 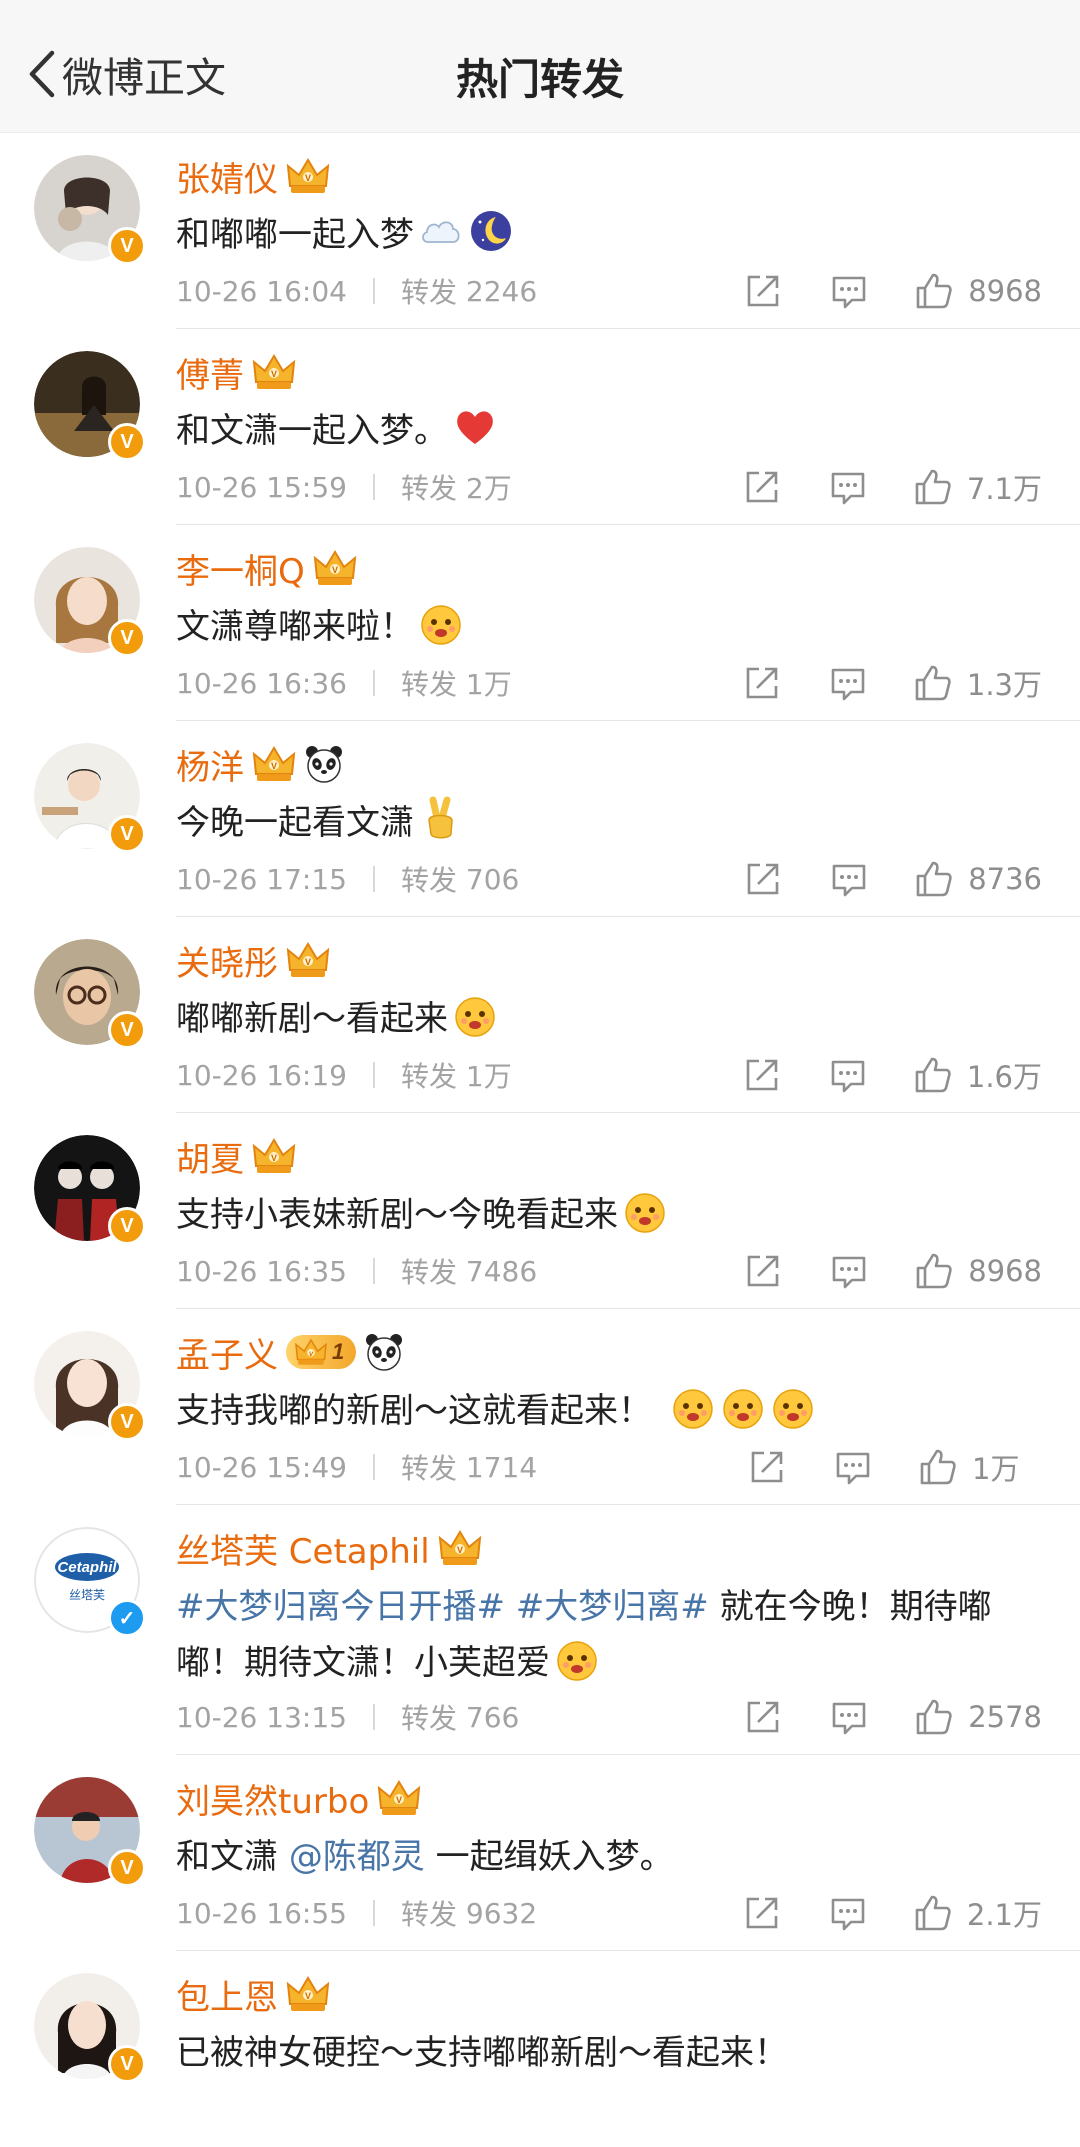 I want to click on avatar: Cetaphil 丝塔芙 ✓, so click(x=90, y=1582).